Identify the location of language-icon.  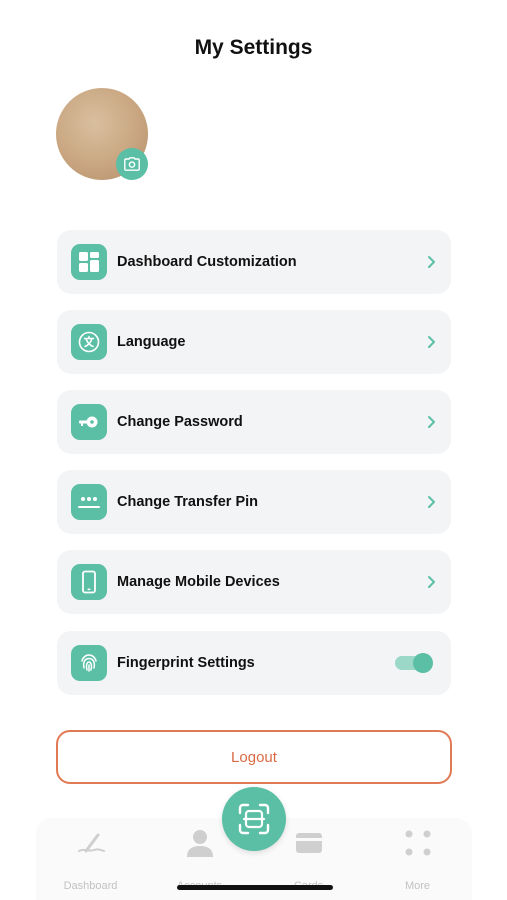
(89, 342).